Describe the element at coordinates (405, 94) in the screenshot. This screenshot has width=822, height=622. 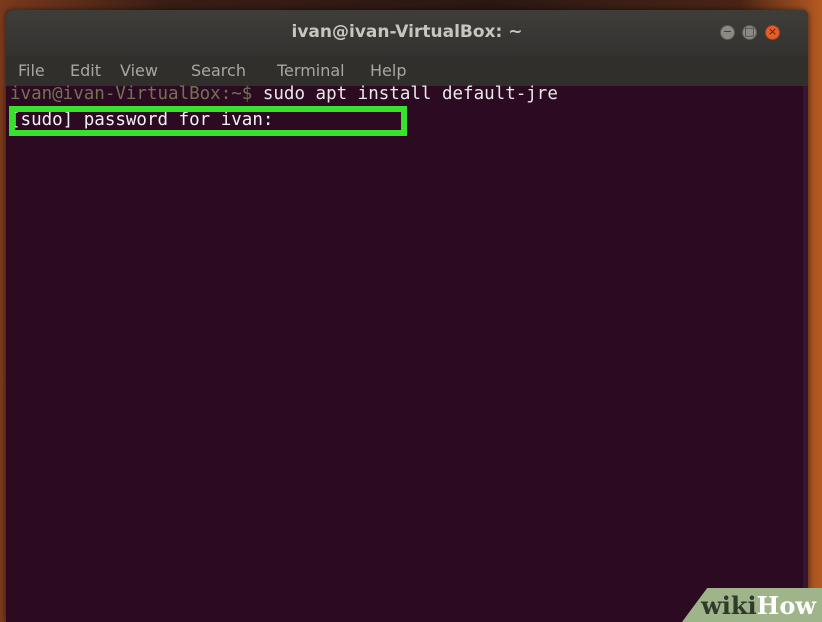
I see `command-text: sudo apt install default-jre` at that location.